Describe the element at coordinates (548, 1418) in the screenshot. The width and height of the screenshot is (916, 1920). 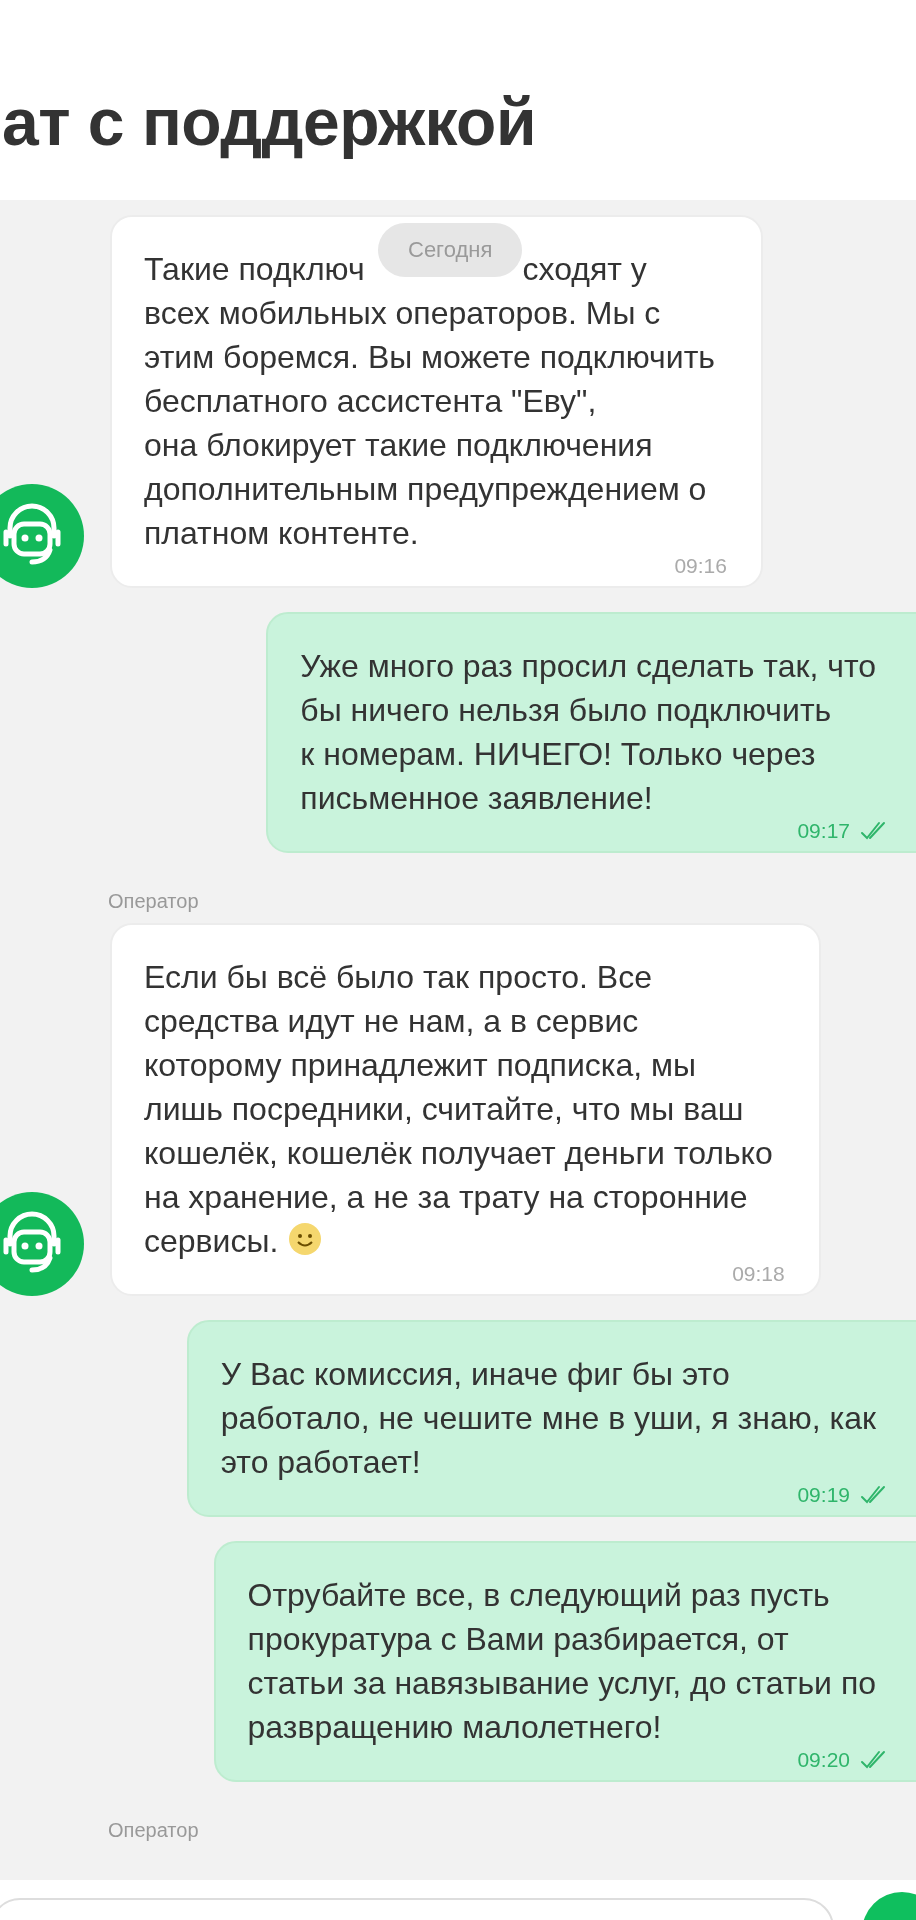
I see `message-text: У Вас комиссия, иначе фиг бы это работало, не чешите мне в уши, я знаю, как это работает!` at that location.